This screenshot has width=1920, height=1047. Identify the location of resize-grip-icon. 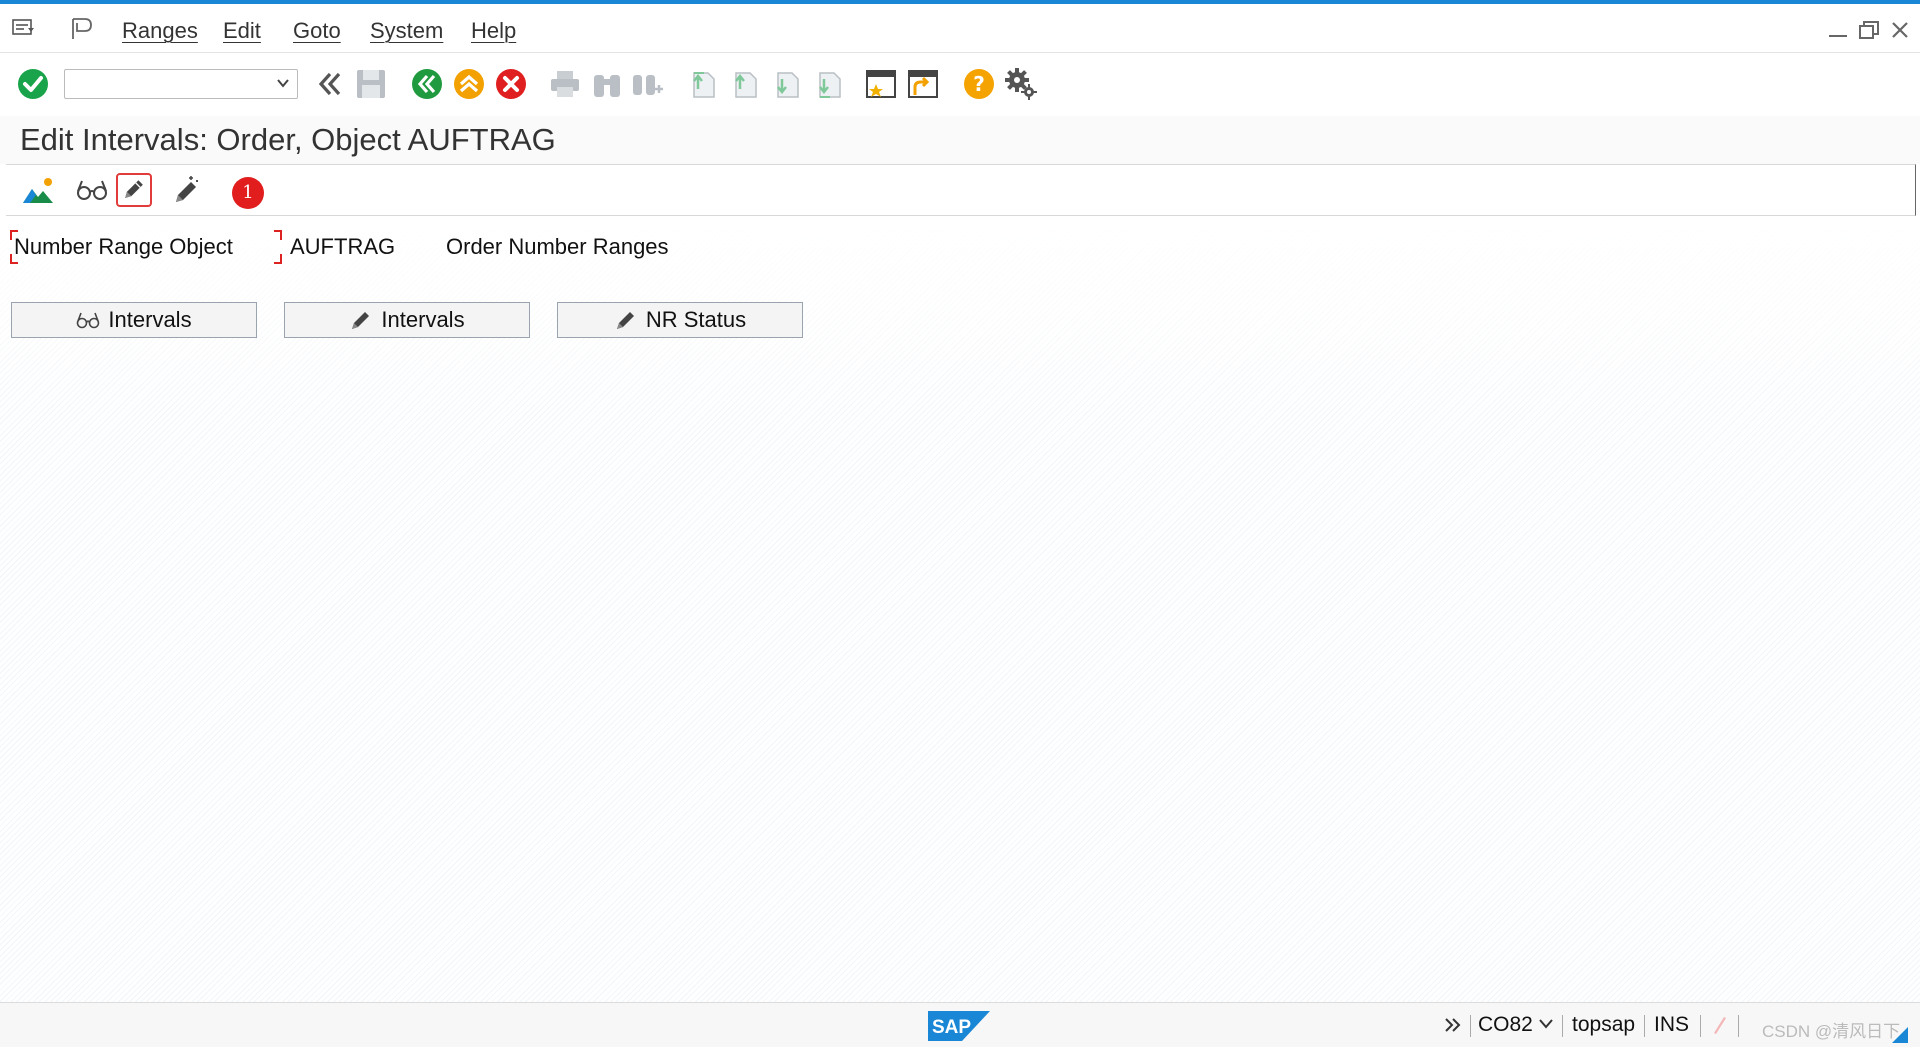
(1900, 1035).